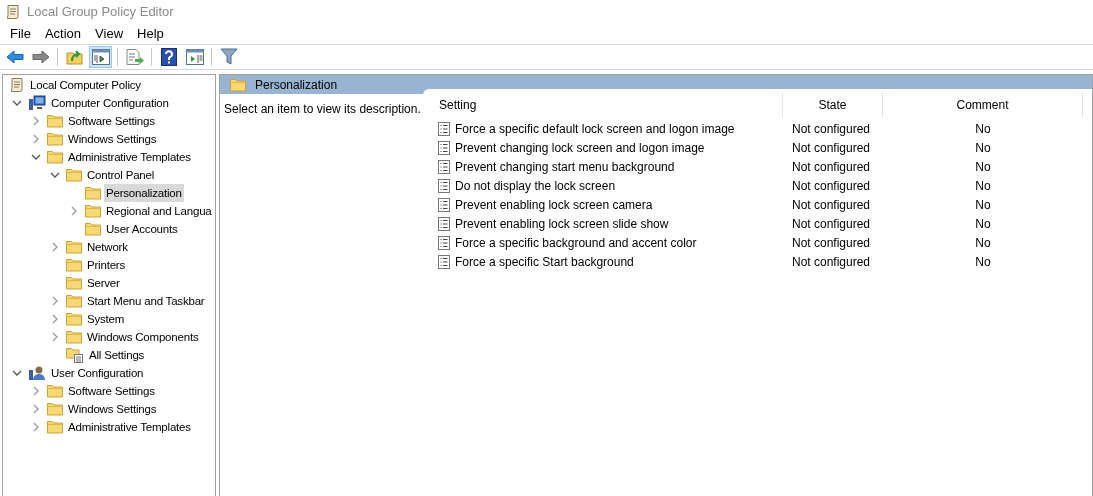 This screenshot has width=1093, height=496. What do you see at coordinates (228, 57) in the screenshot?
I see `filter-icon` at bounding box center [228, 57].